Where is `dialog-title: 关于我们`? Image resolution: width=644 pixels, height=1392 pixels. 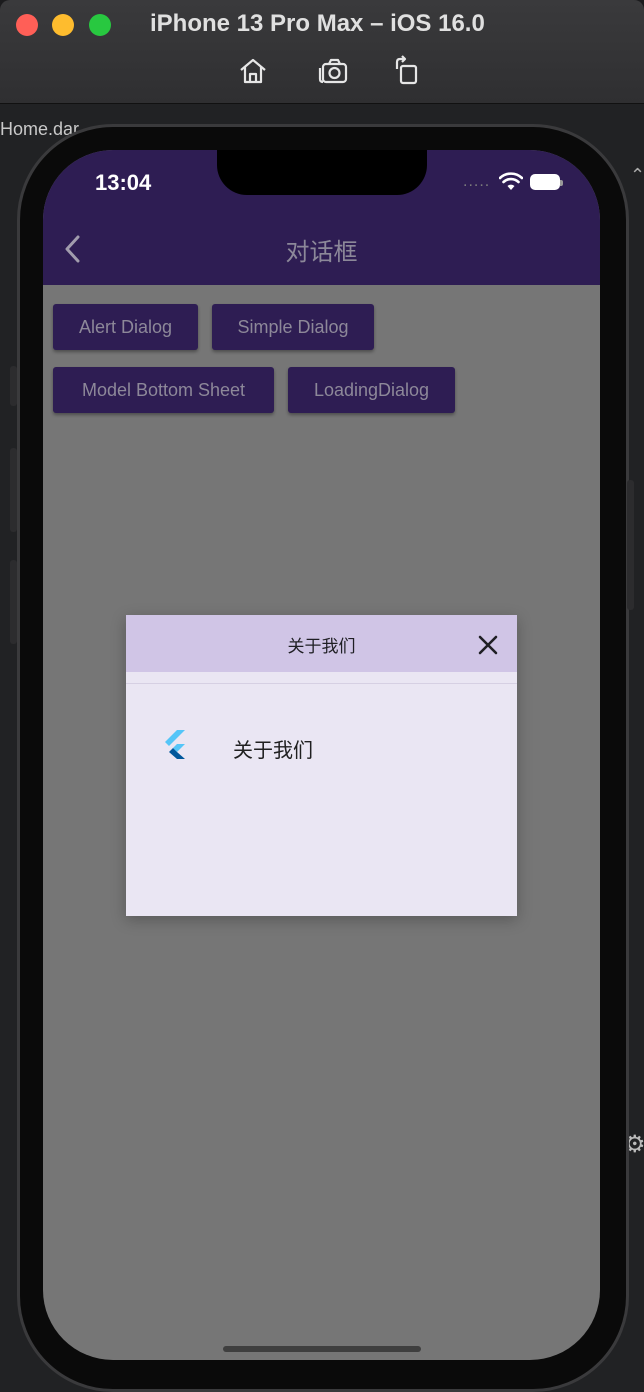 dialog-title: 关于我们 is located at coordinates (321, 646).